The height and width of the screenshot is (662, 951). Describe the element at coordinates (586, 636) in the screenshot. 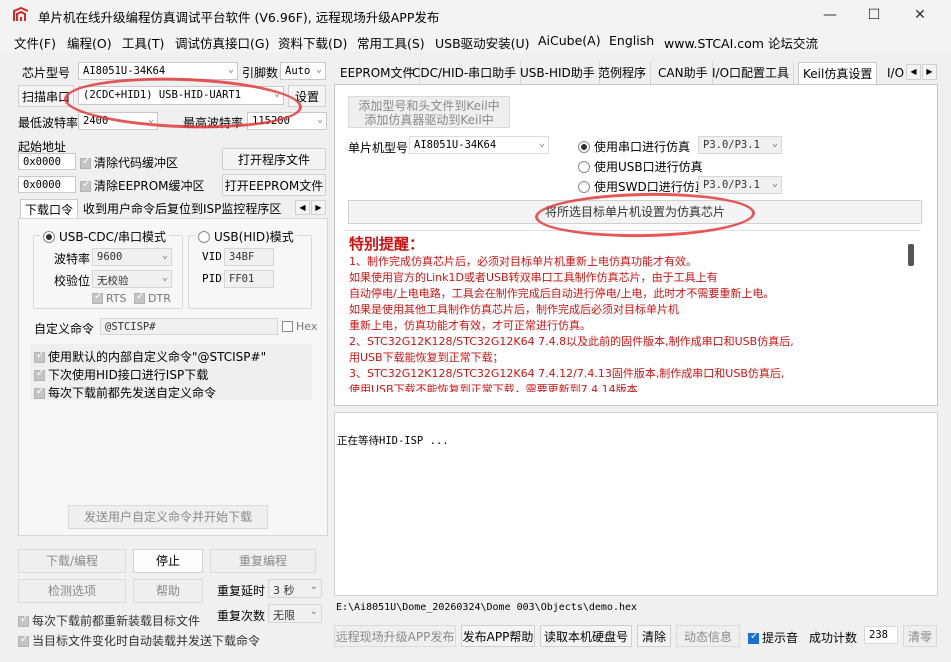

I see `read-disk-id-button: 读取本机硬盘号` at that location.